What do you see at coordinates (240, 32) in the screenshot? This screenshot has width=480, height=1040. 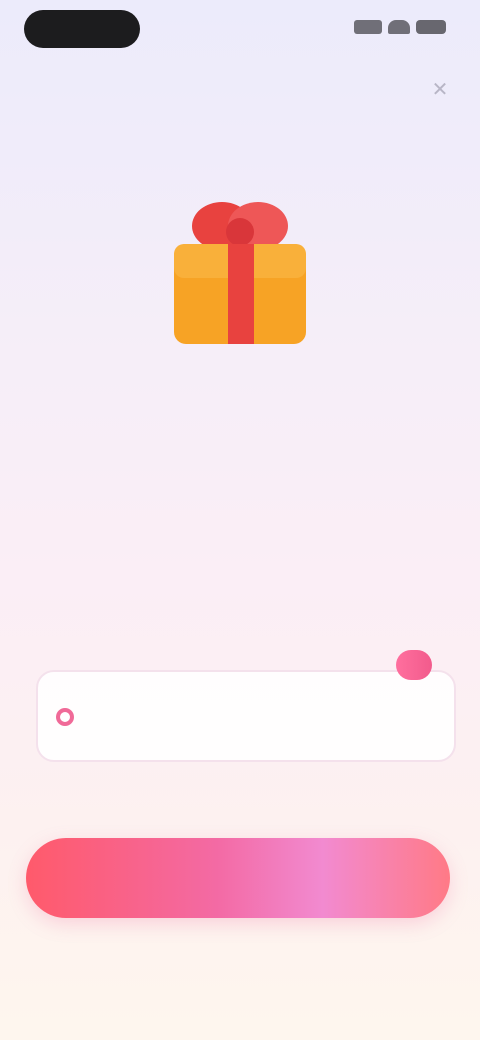 I see `status-bar` at bounding box center [240, 32].